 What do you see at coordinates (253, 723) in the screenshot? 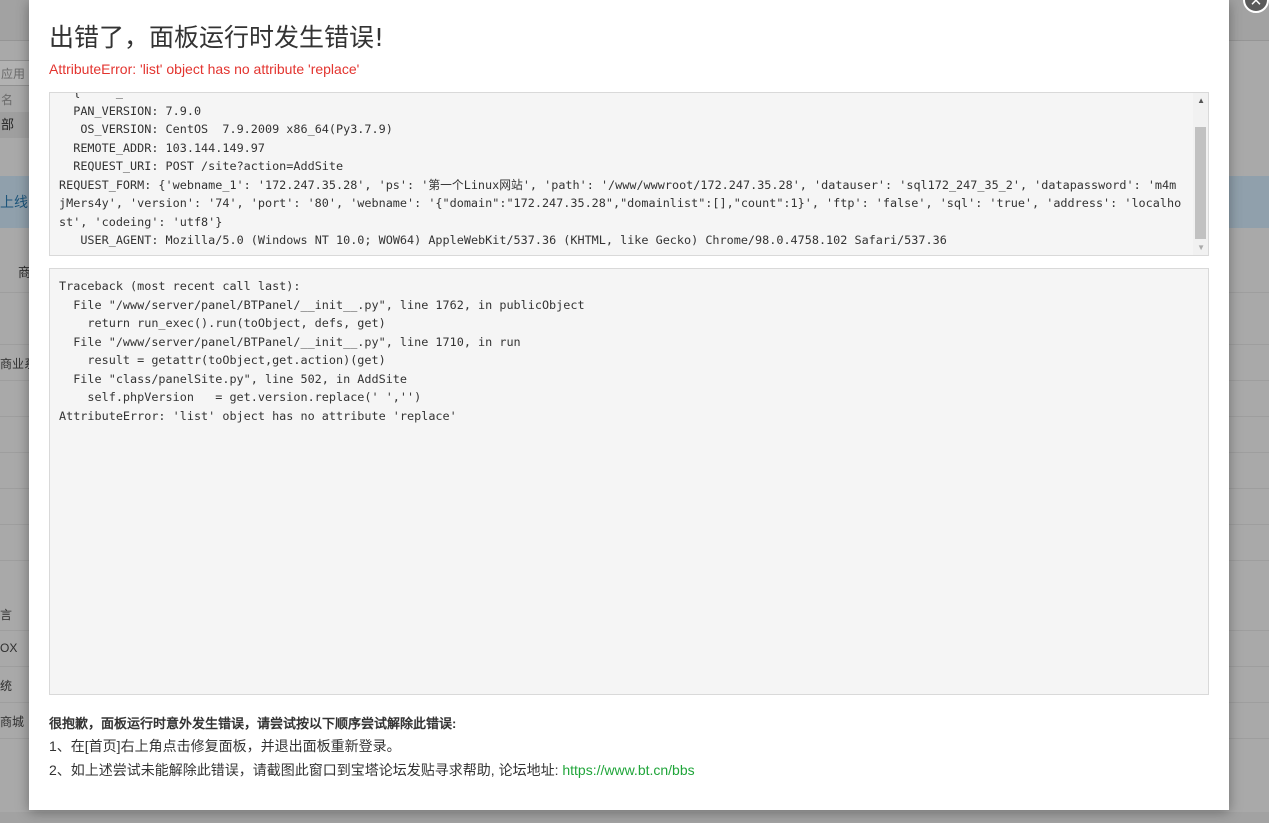
I see `help-title: 很抱歉，面板运行时意外发生错误，请尝试按以下顺序尝试解除此错误:` at bounding box center [253, 723].